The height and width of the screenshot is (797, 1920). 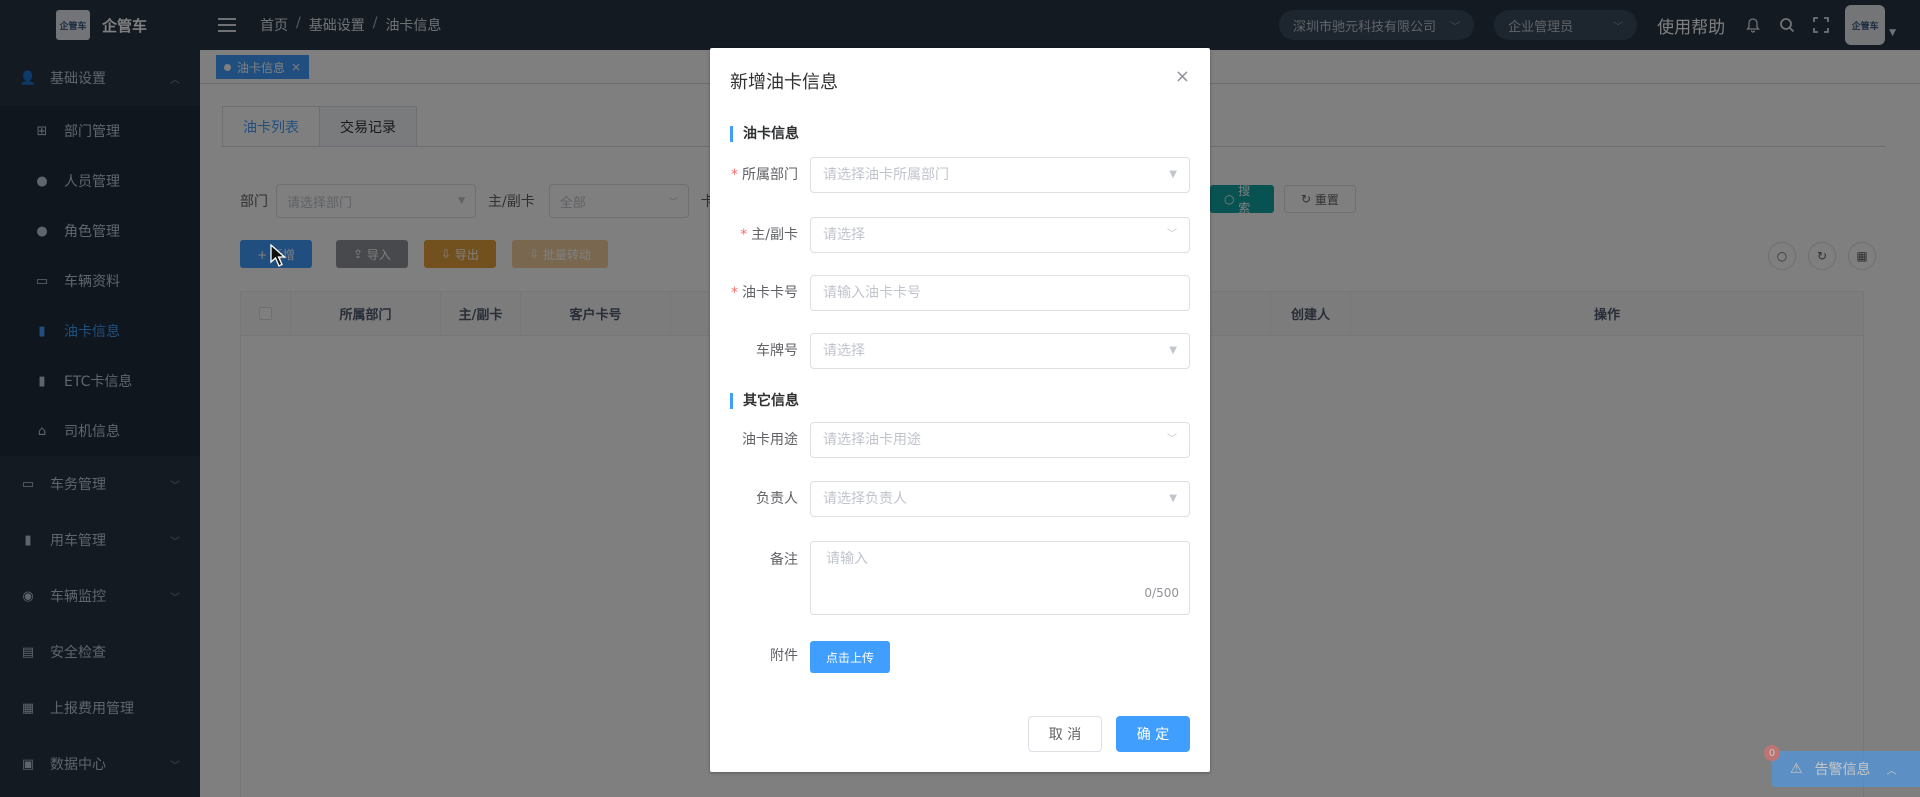 I want to click on type-select: 请选择 ﹀, so click(x=1000, y=235).